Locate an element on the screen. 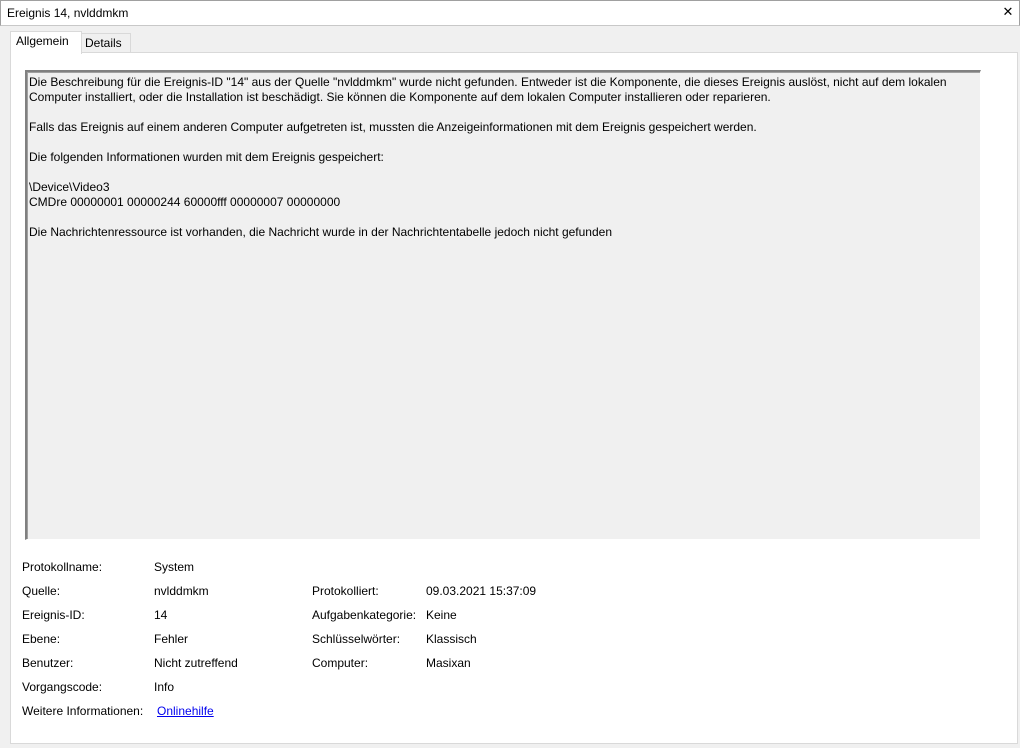 Image resolution: width=1020 pixels, height=748 pixels. logged-label: Protokolliert: is located at coordinates (345, 591).